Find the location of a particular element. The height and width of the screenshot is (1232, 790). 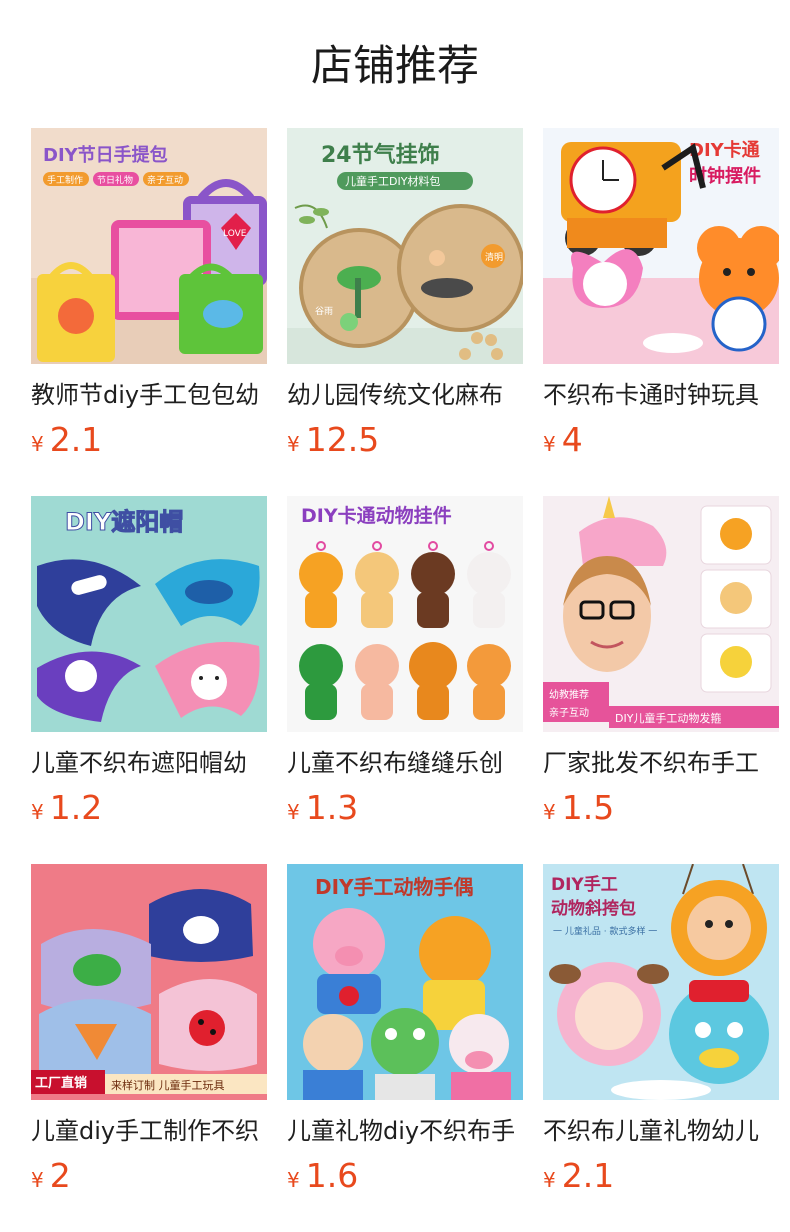

product-card: DIY卡通动物挂件 儿童不织布缝缝乐创 ¥ 1.3 is located at coordinates (405, 664).